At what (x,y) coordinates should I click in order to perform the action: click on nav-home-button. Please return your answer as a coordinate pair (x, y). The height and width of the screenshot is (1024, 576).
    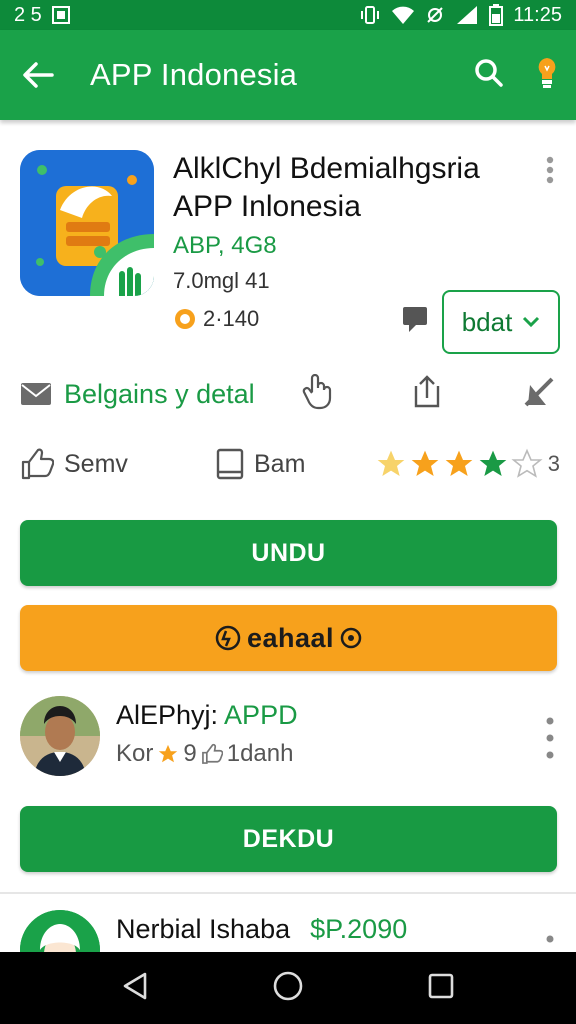
    Looking at the image, I should click on (288, 988).